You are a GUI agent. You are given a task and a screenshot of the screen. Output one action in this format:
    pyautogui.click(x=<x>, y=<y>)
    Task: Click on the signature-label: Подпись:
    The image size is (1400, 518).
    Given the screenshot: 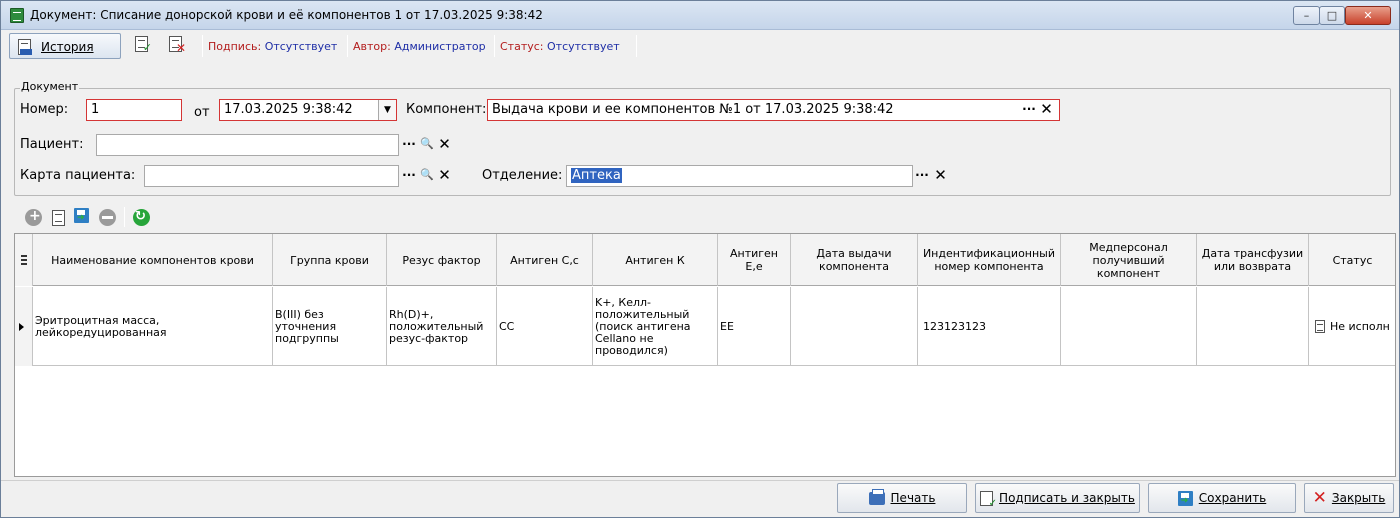 What is the action you would take?
    pyautogui.click(x=235, y=46)
    